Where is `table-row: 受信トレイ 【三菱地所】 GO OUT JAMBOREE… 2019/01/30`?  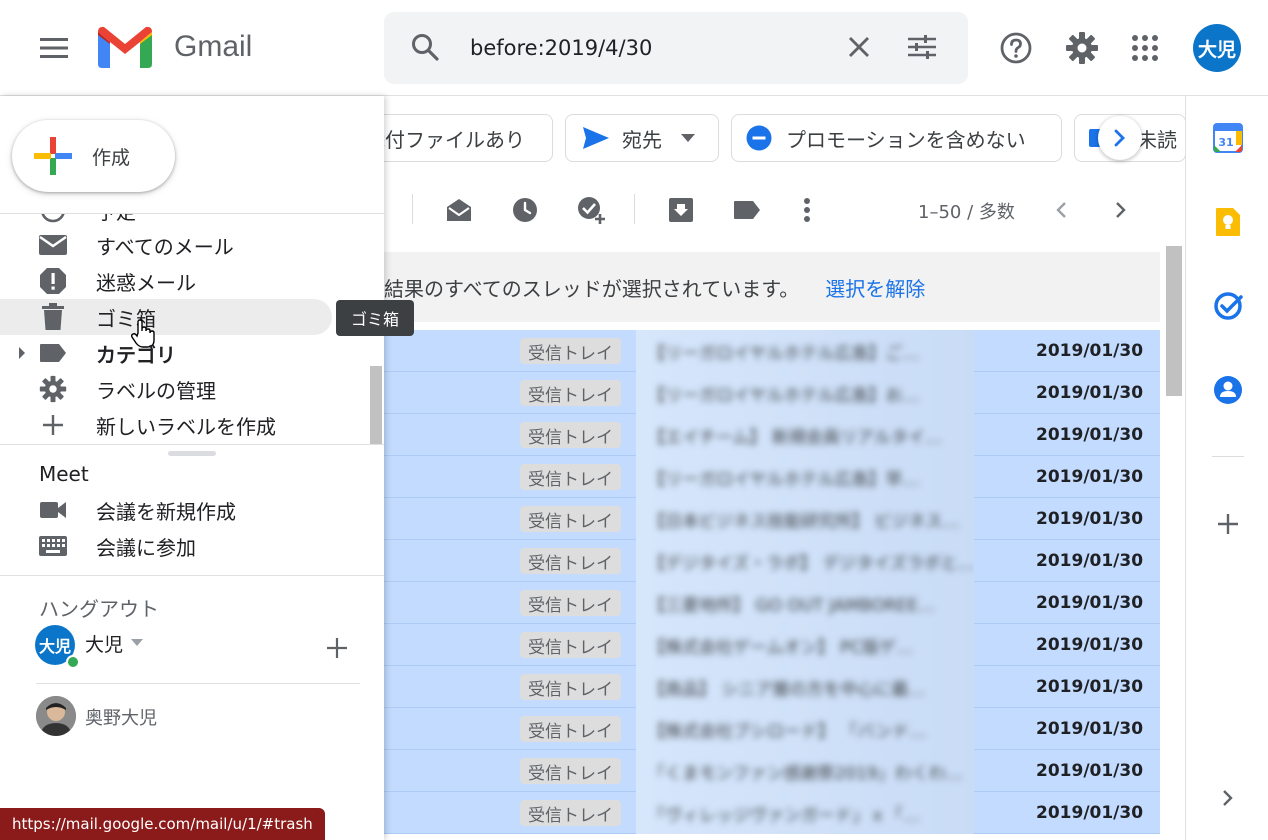
table-row: 受信トレイ 【三菱地所】 GO OUT JAMBOREE… 2019/01/30 is located at coordinates (772, 603).